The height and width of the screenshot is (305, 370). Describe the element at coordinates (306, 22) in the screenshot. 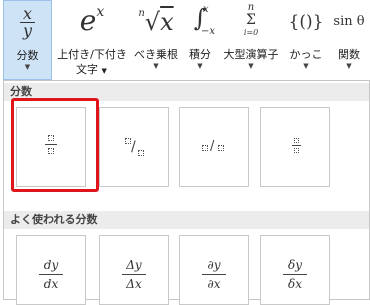

I see `bracket-icon: {()}` at that location.